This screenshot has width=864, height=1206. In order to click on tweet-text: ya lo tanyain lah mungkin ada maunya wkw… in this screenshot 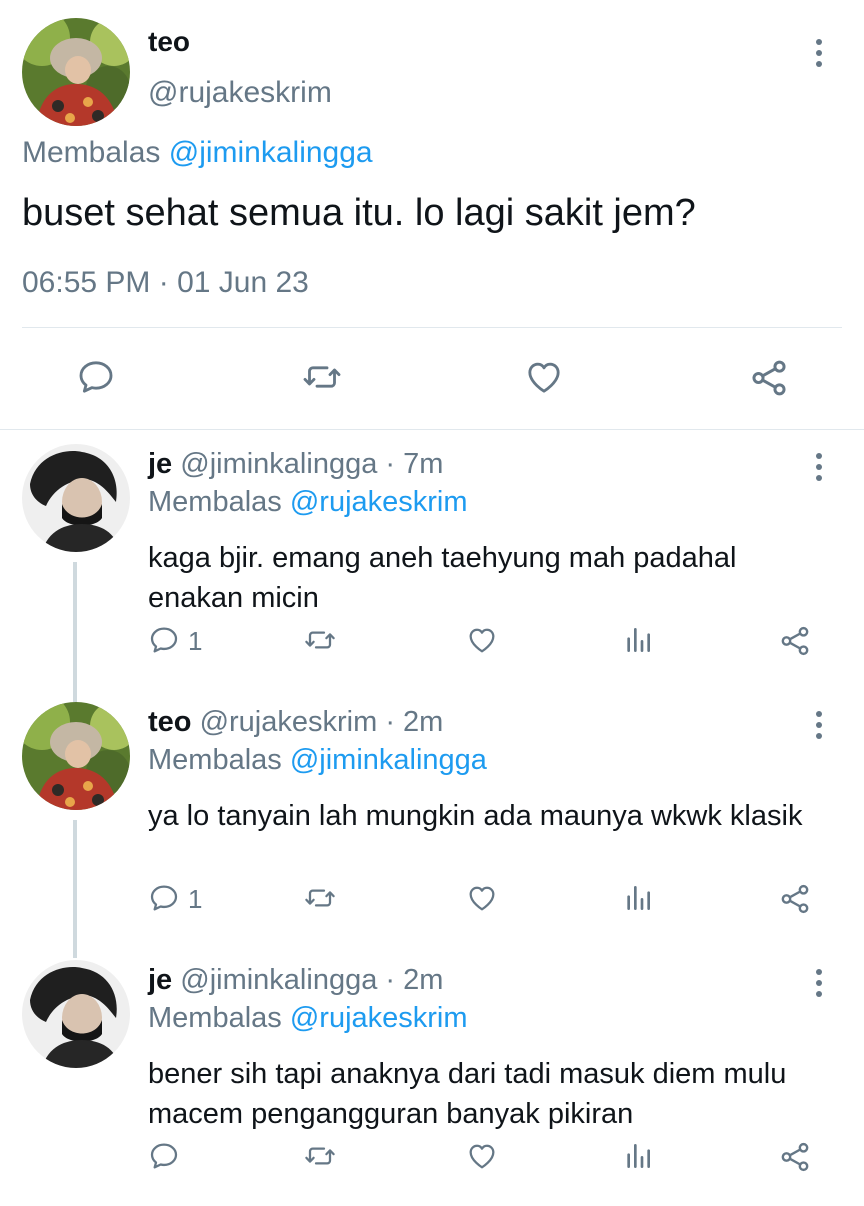, I will do `click(475, 816)`.